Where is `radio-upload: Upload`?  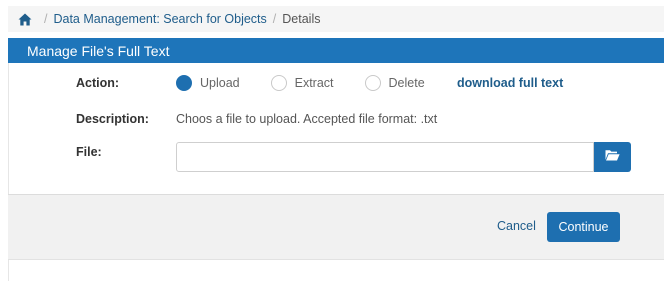 radio-upload: Upload is located at coordinates (208, 83).